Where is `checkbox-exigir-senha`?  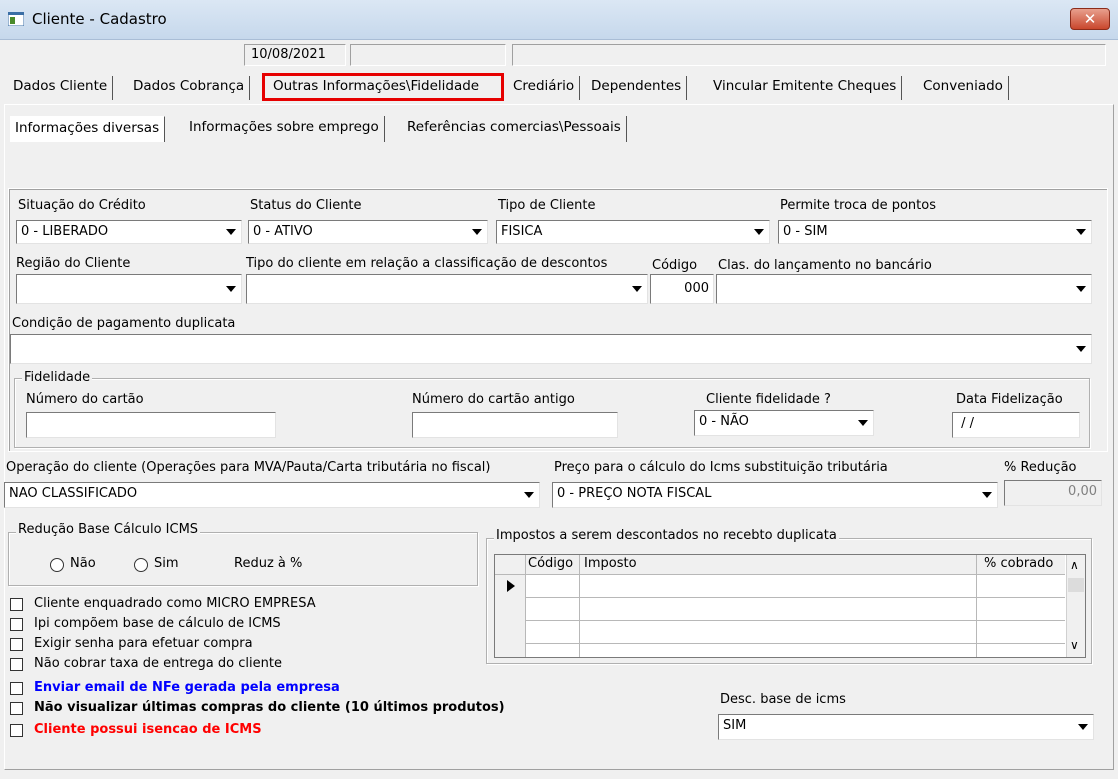
checkbox-exigir-senha is located at coordinates (16, 644).